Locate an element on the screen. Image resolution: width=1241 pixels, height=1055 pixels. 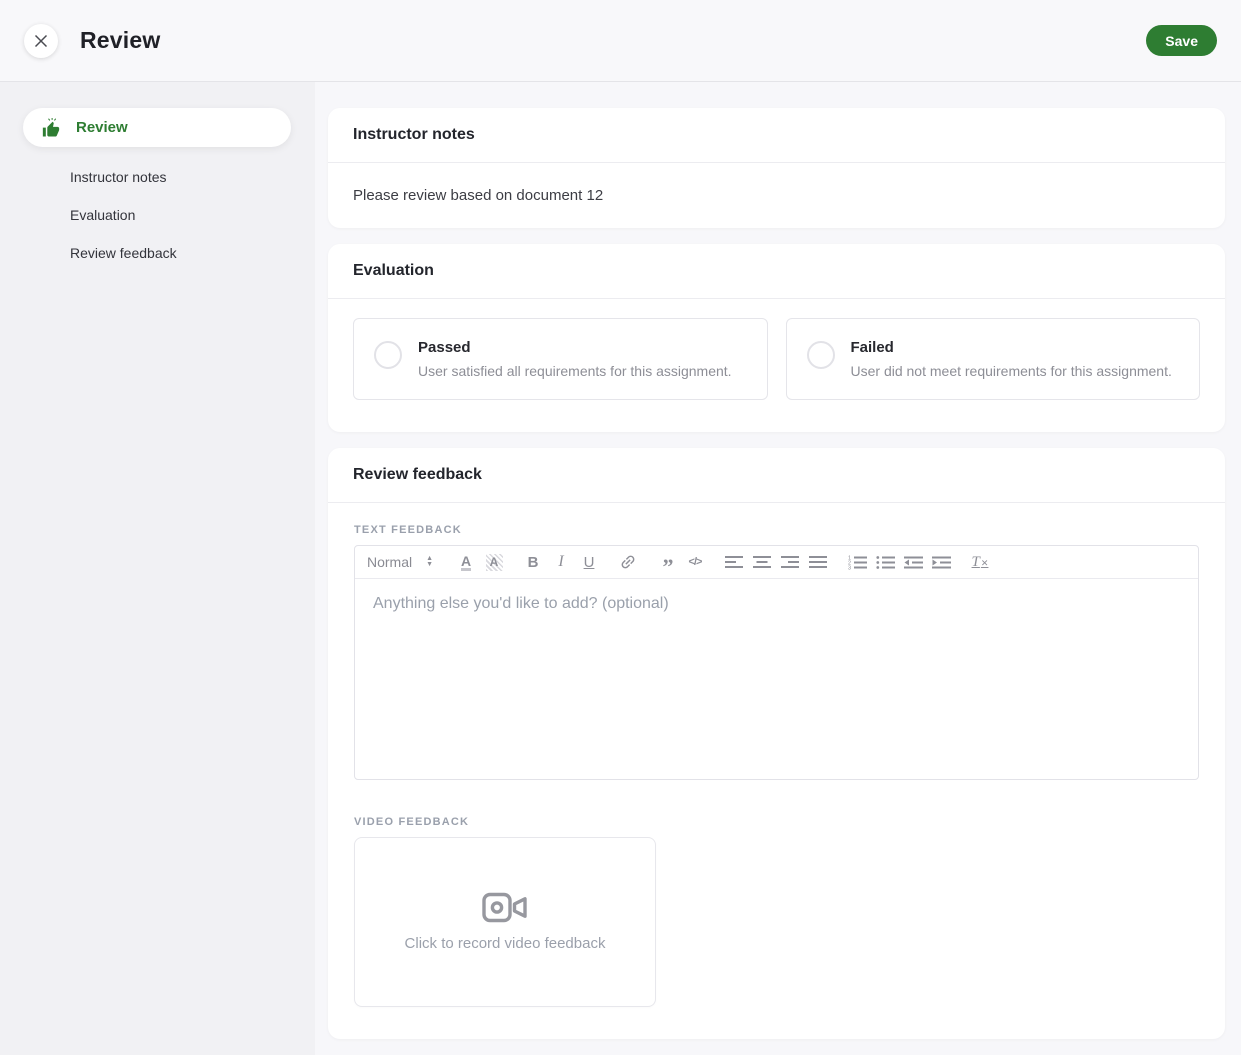
text-color-button: A is located at coordinates (466, 562).